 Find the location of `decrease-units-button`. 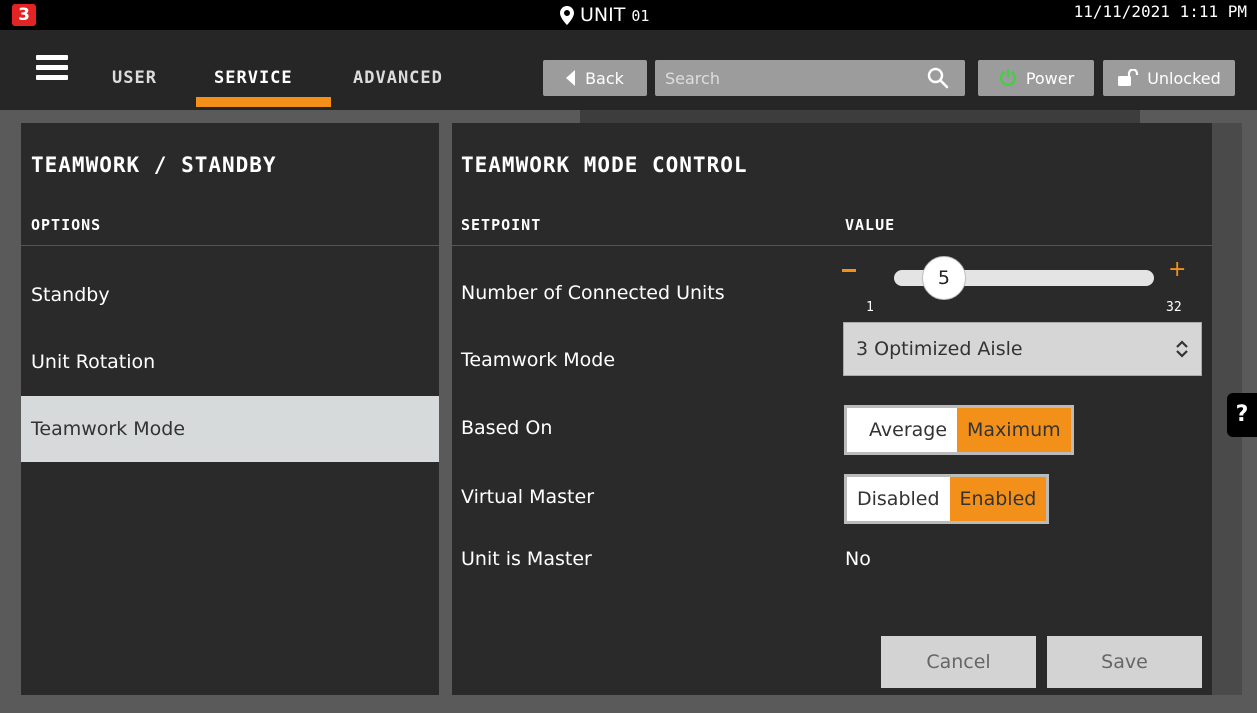

decrease-units-button is located at coordinates (849, 270).